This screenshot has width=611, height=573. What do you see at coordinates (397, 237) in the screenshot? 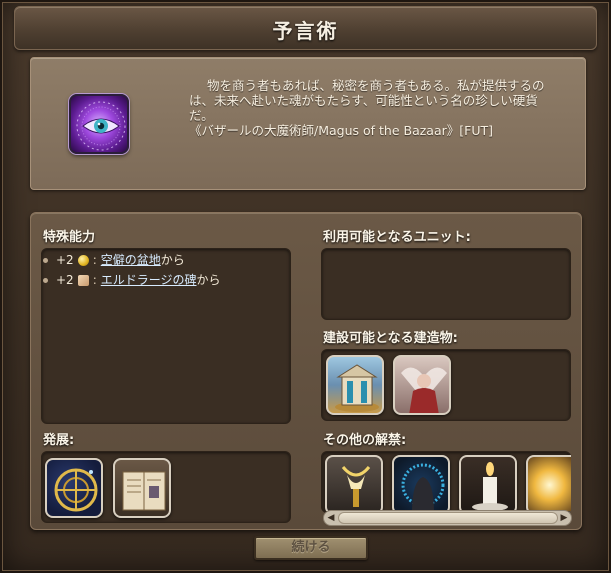
I see `units-label: 利用可能となるユニット:` at bounding box center [397, 237].